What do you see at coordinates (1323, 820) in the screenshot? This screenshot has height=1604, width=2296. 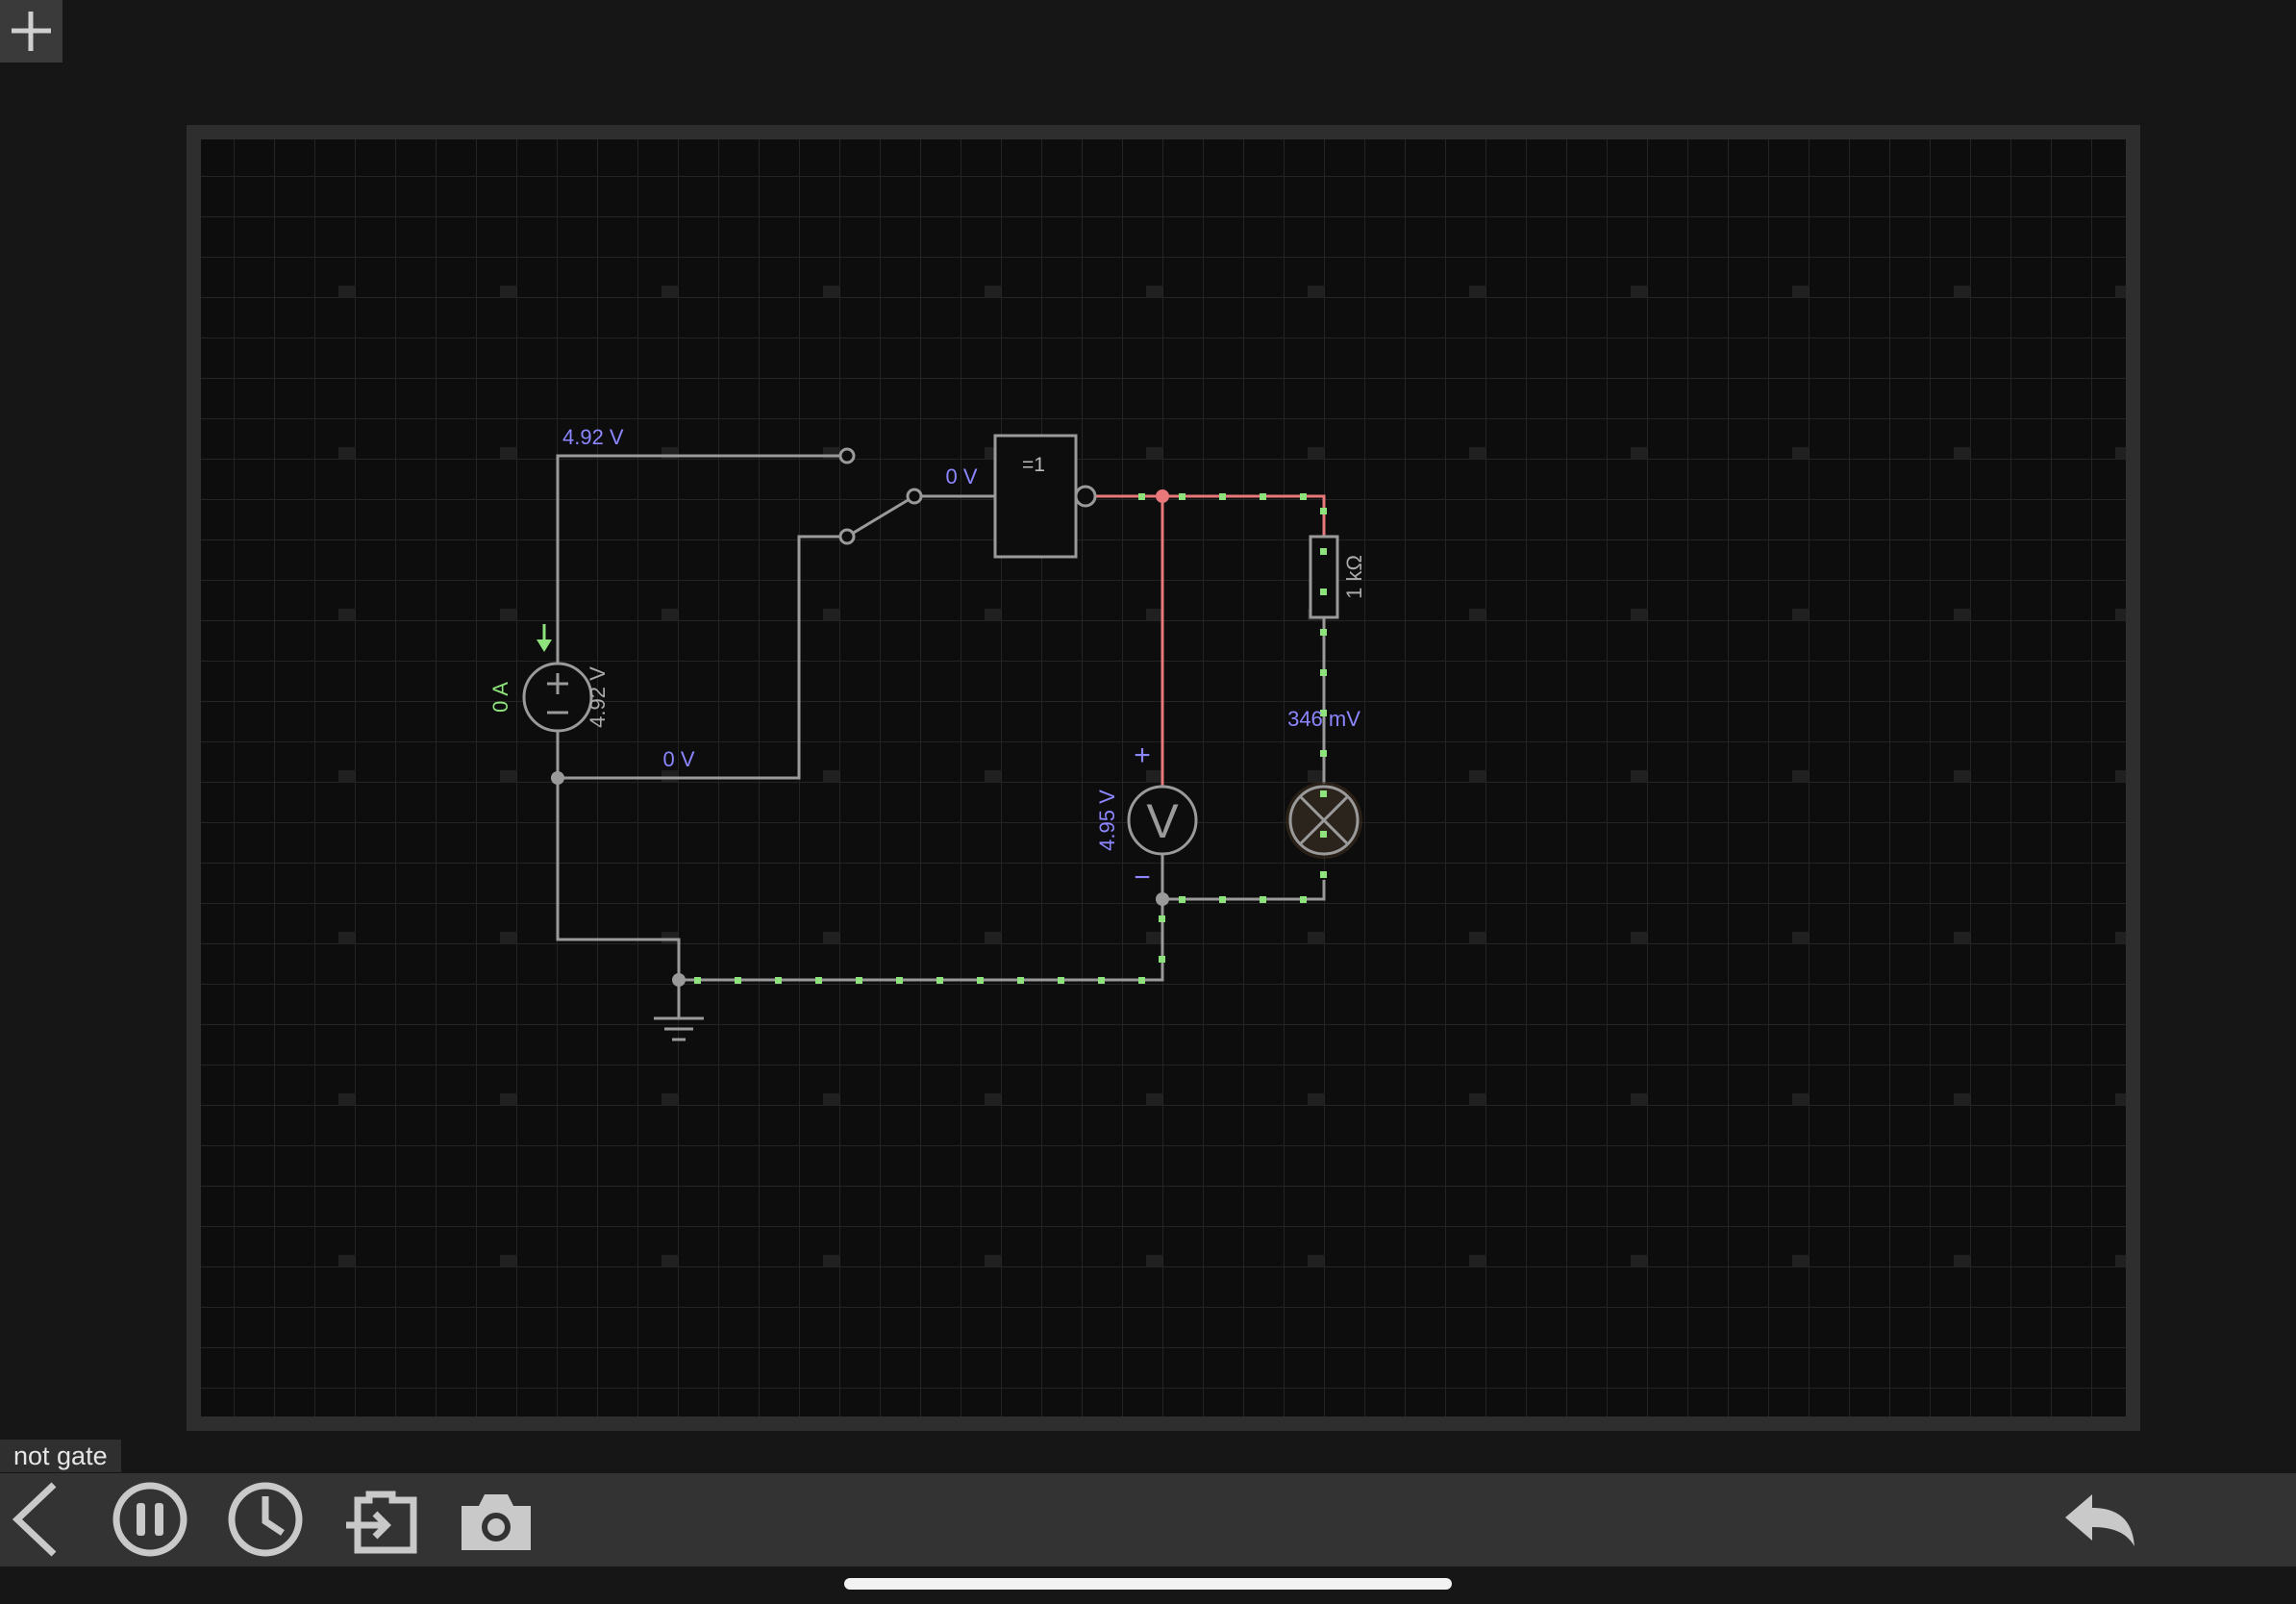 I see `lamp-component` at bounding box center [1323, 820].